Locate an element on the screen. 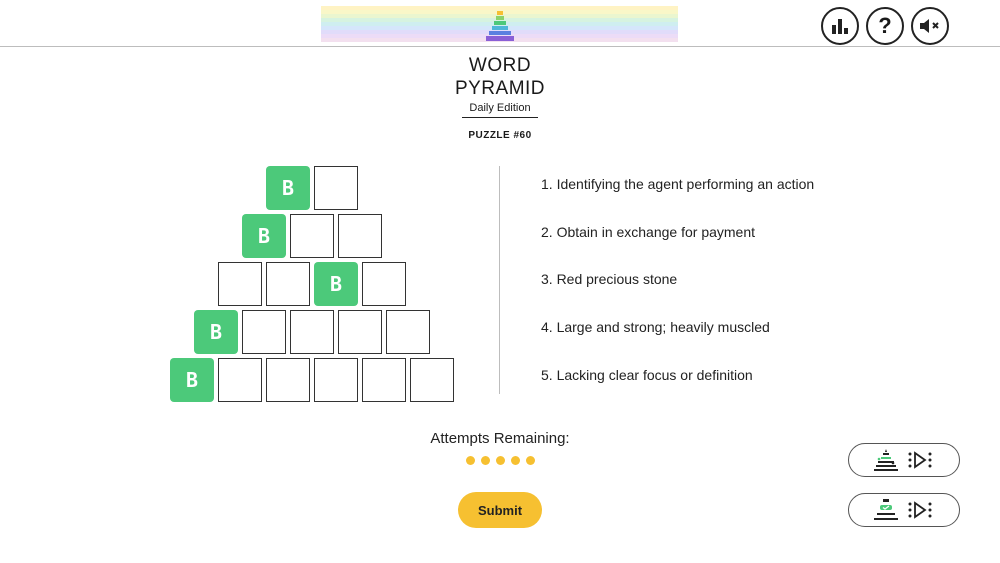 This screenshot has height=563, width=1000. attempts-indicator is located at coordinates (500, 460).